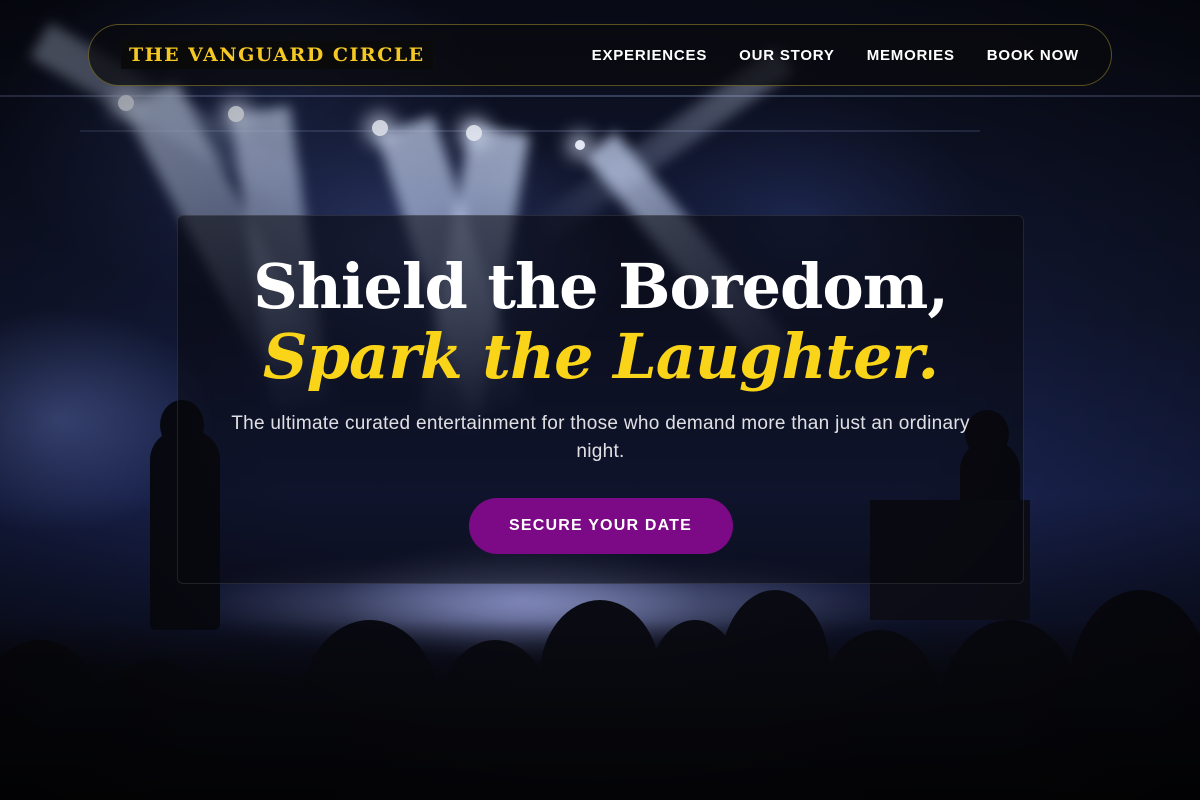  Describe the element at coordinates (787, 55) in the screenshot. I see `nav-link-our-story: OUR STORY` at that location.